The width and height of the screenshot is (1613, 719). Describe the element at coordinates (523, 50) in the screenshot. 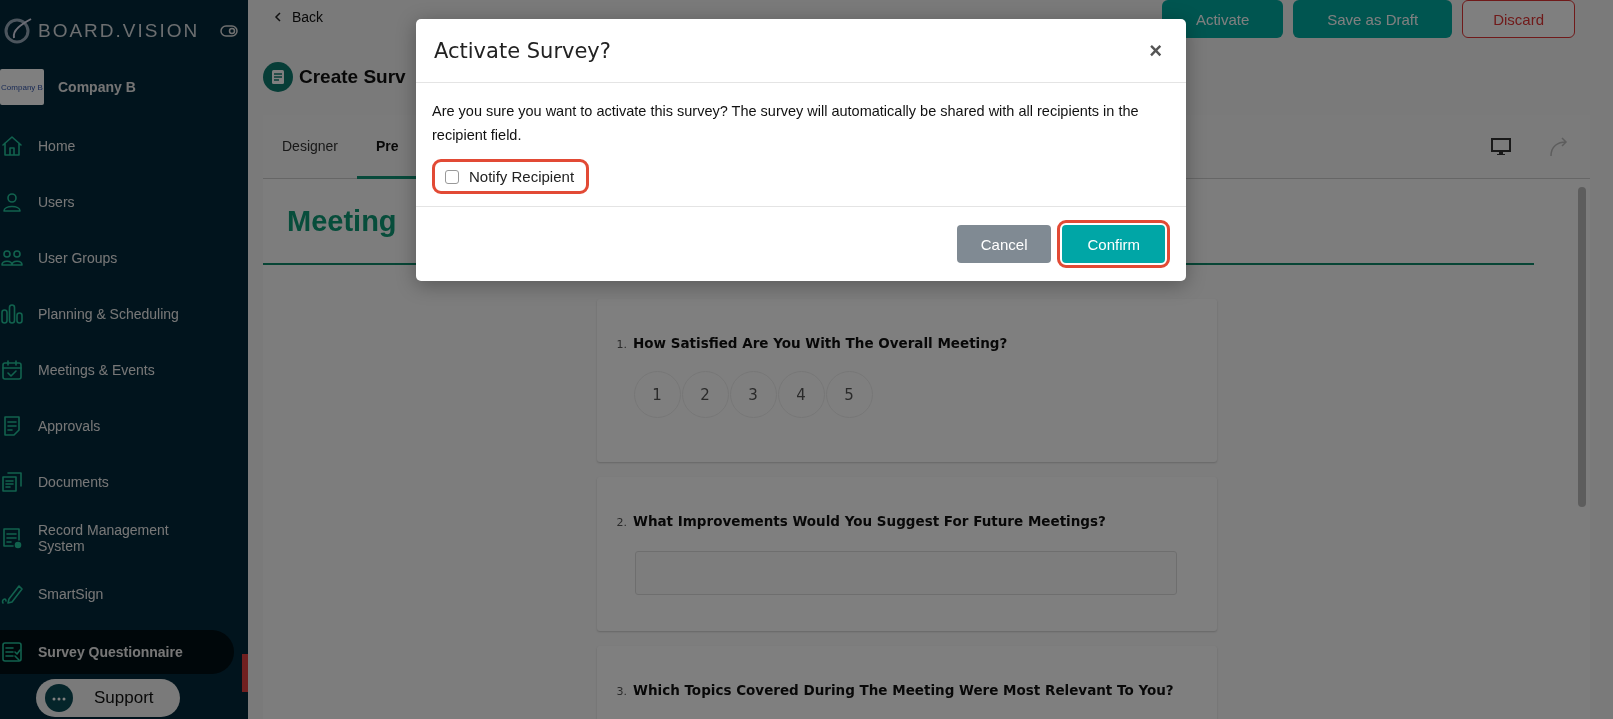

I see `dialog-title: Activate Survey?` at that location.